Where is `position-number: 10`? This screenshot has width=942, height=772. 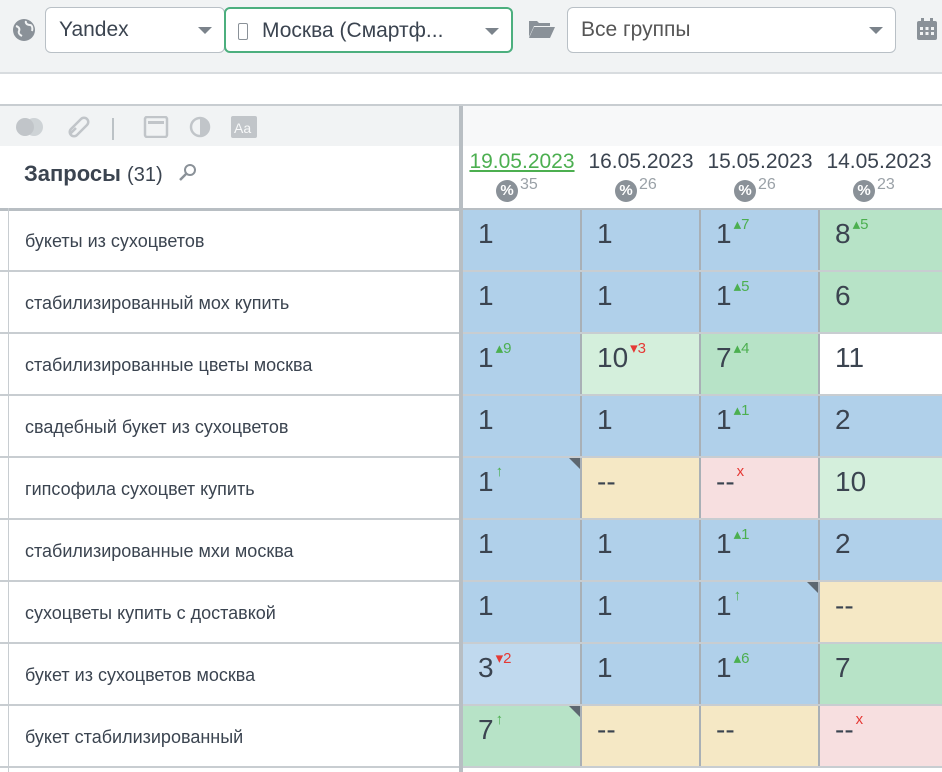 position-number: 10 is located at coordinates (613, 357).